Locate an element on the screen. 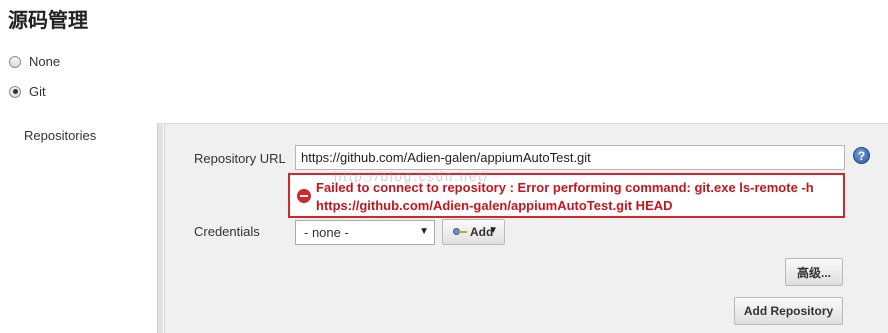 This screenshot has height=333, width=888. credentials-selected-value: - none - is located at coordinates (326, 232).